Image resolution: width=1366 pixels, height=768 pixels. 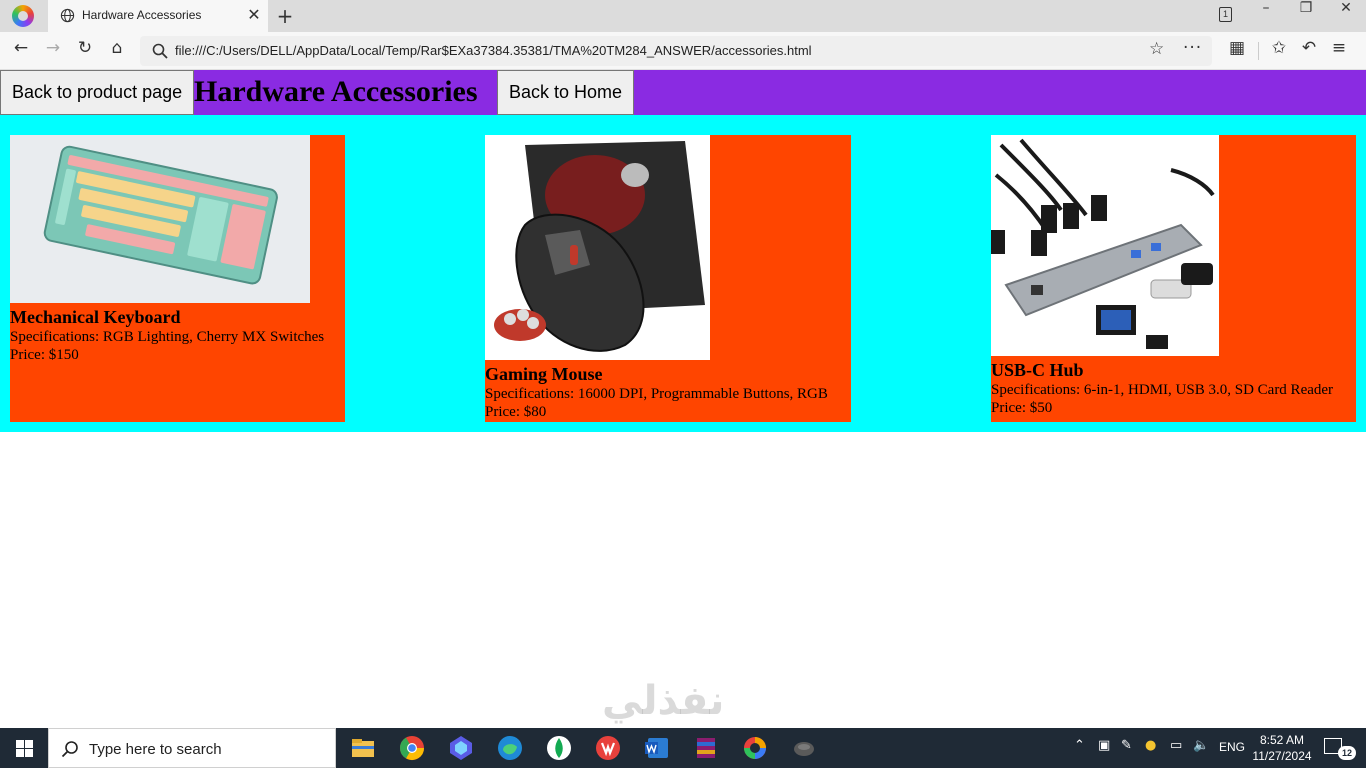 What do you see at coordinates (559, 748) in the screenshot?
I see `mongodb-icon` at bounding box center [559, 748].